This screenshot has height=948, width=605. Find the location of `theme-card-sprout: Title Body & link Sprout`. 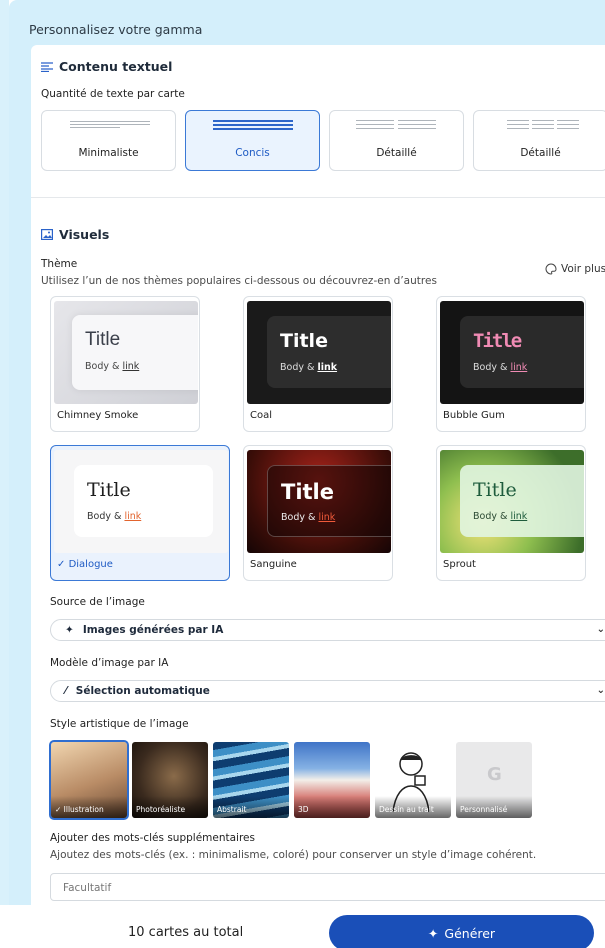

theme-card-sprout: Title Body & link Sprout is located at coordinates (511, 513).